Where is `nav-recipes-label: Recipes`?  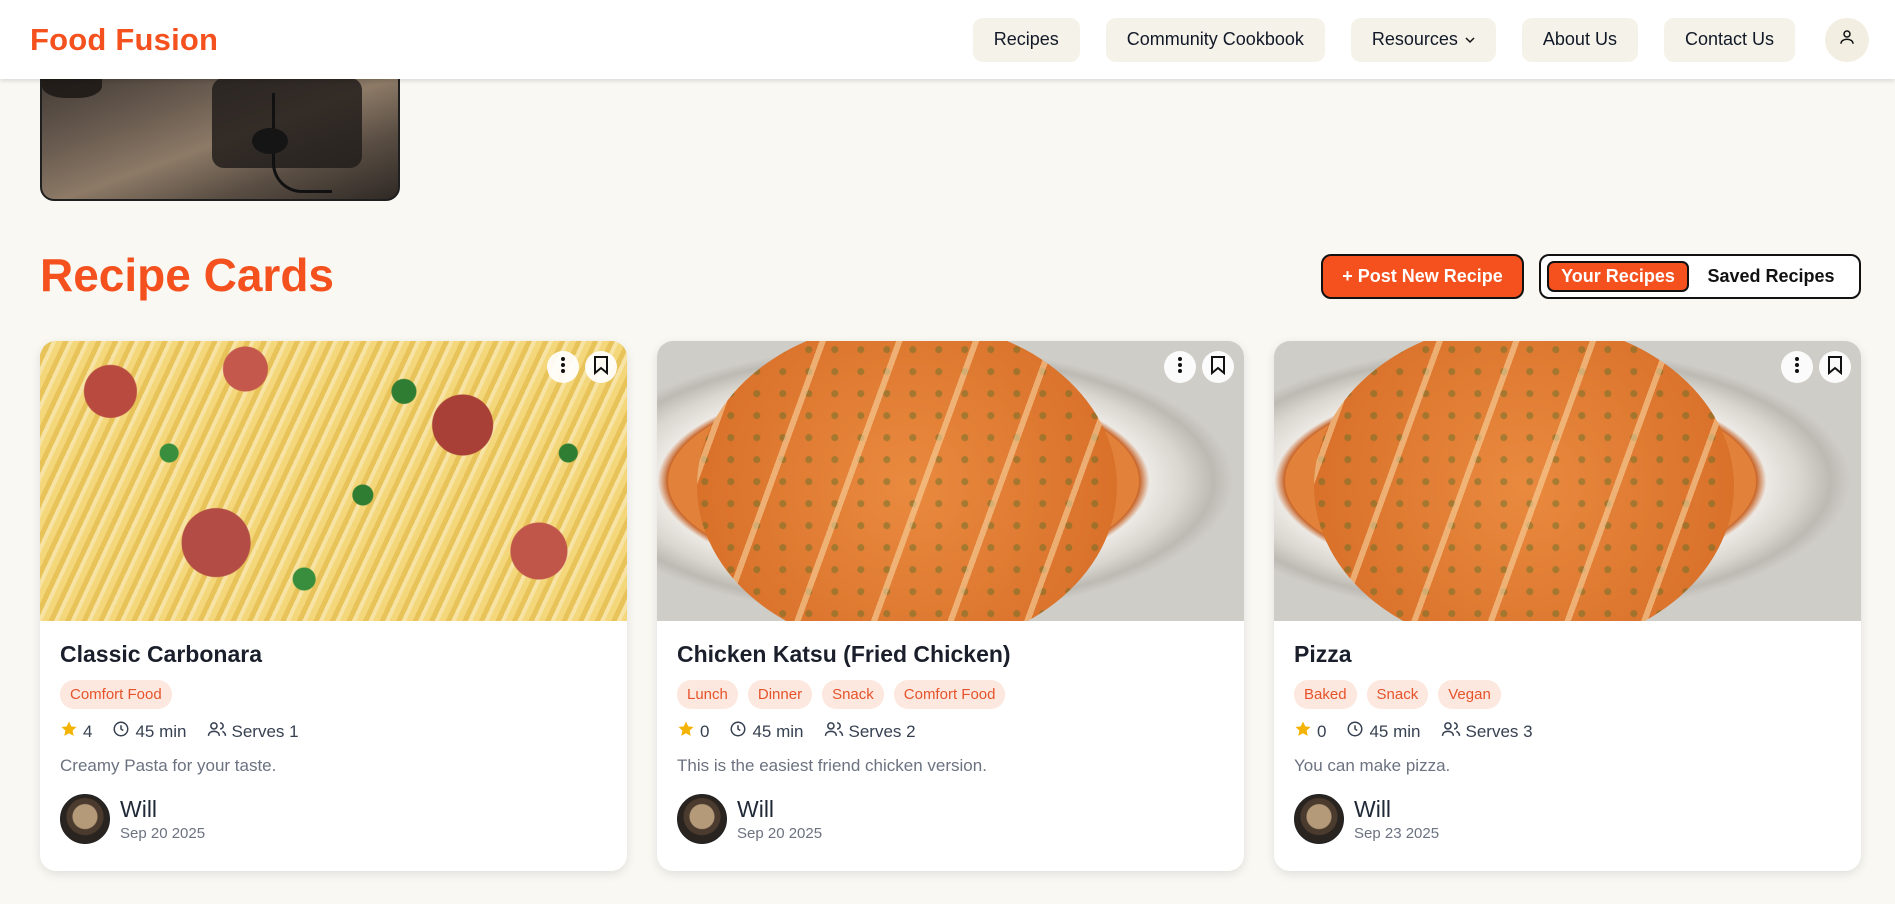
nav-recipes-label: Recipes is located at coordinates (1026, 39).